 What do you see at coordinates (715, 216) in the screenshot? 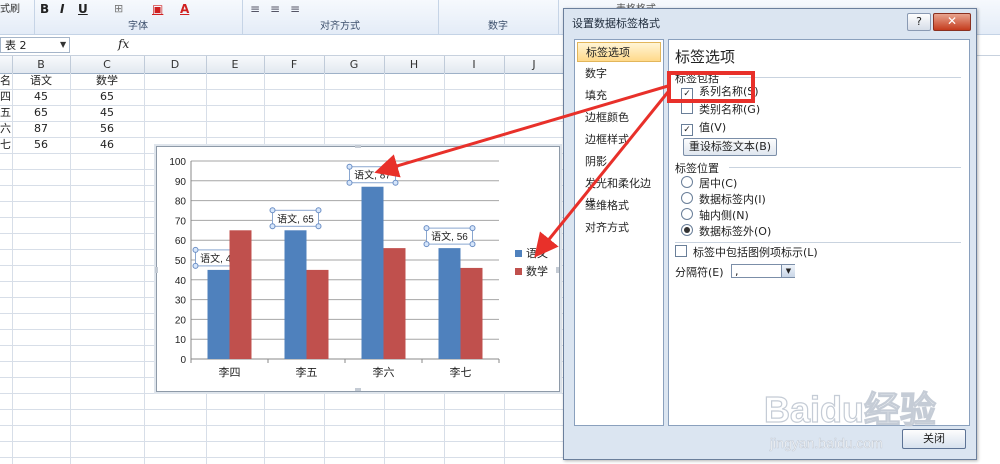
I see `position-inside-base-radio: 轴内侧(N)` at bounding box center [715, 216].